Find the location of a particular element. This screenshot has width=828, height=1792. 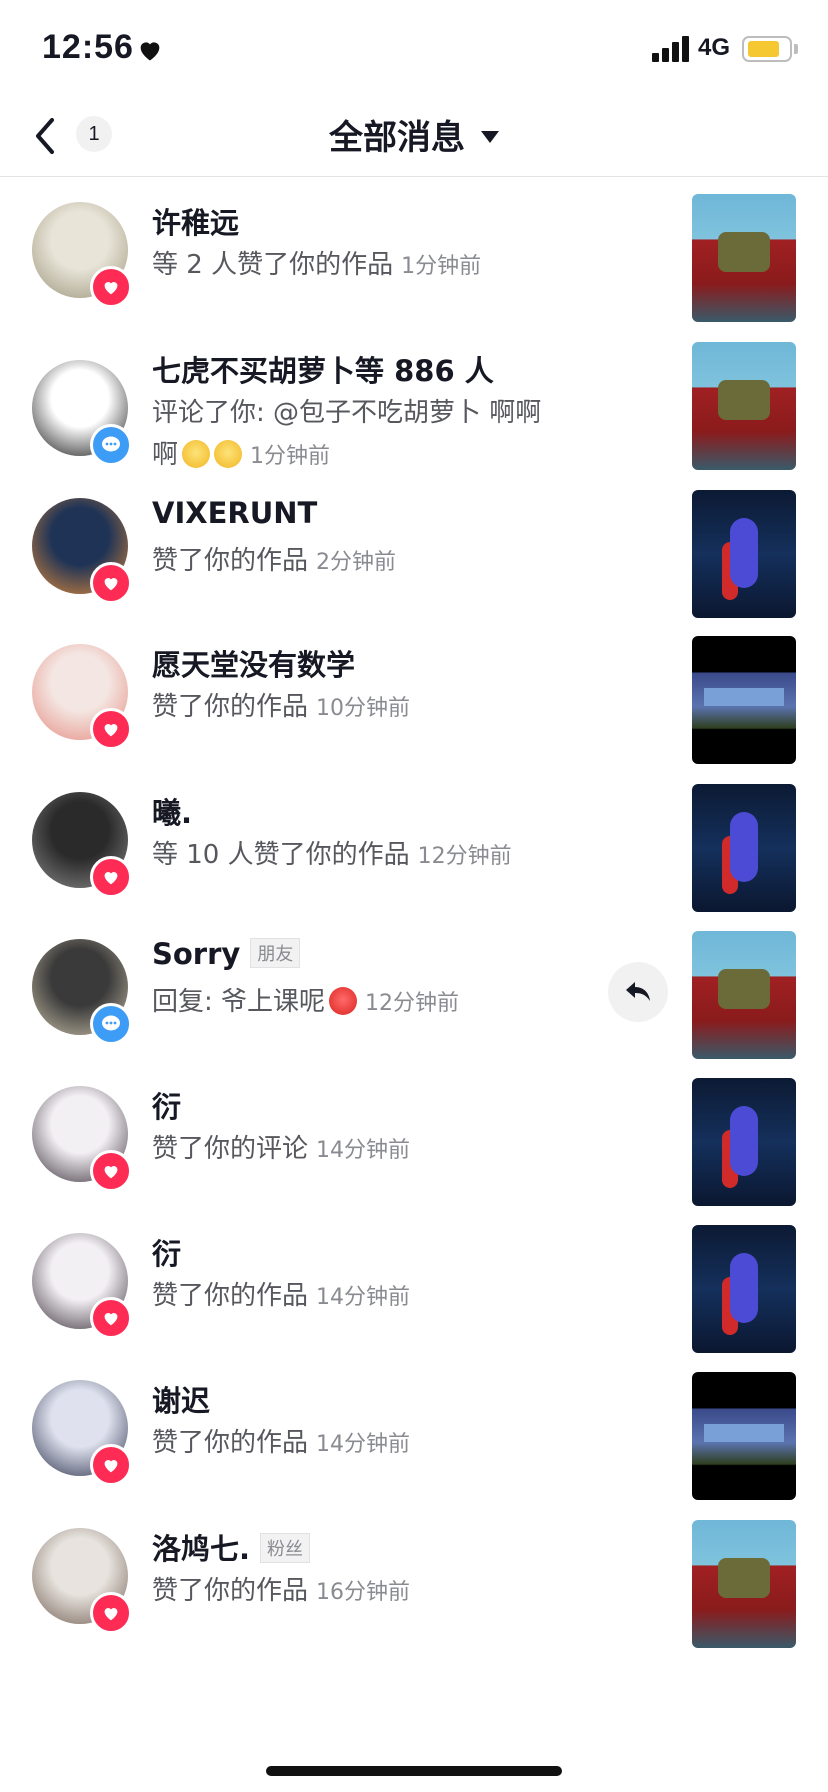

timestamp: 16分钟前 is located at coordinates (363, 1592).